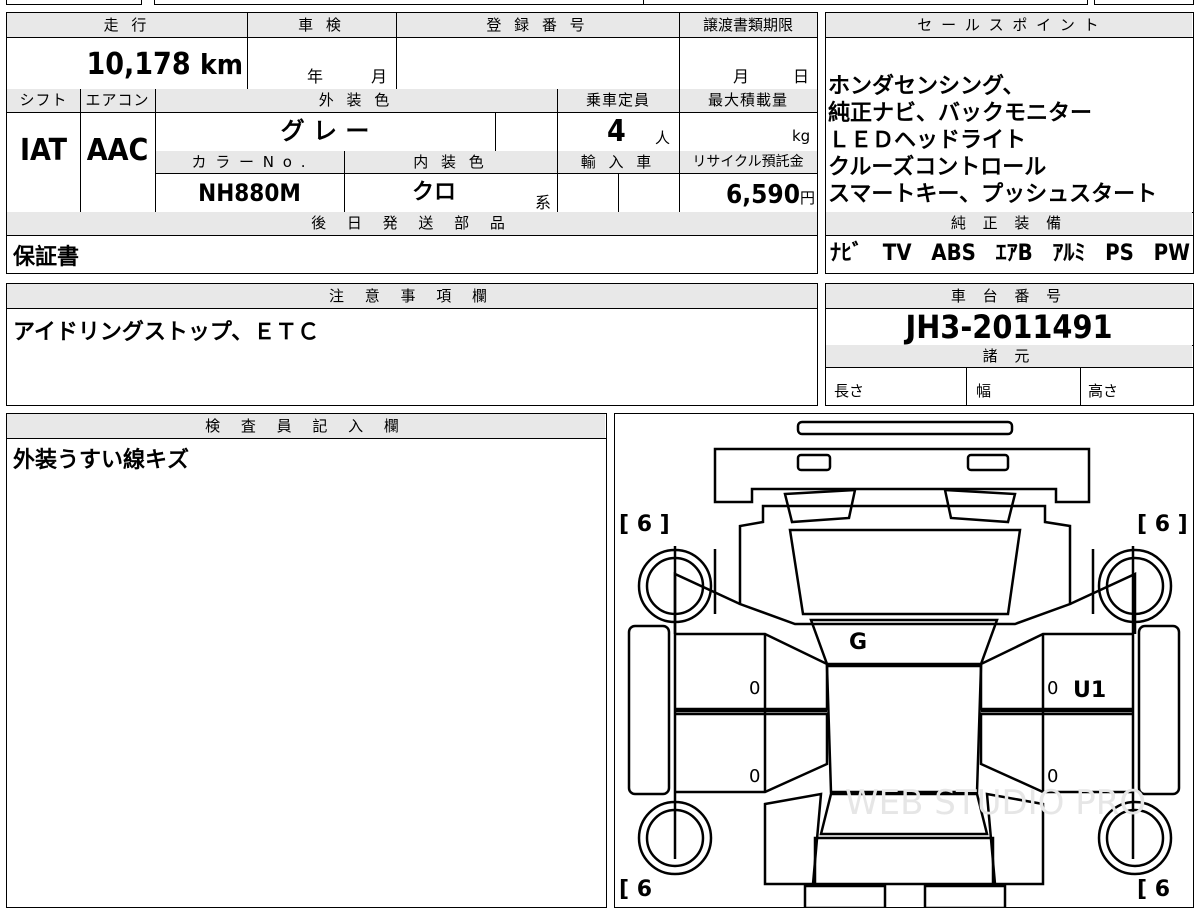  Describe the element at coordinates (618, 162) in the screenshot. I see `import-label: 輸 入 車` at that location.